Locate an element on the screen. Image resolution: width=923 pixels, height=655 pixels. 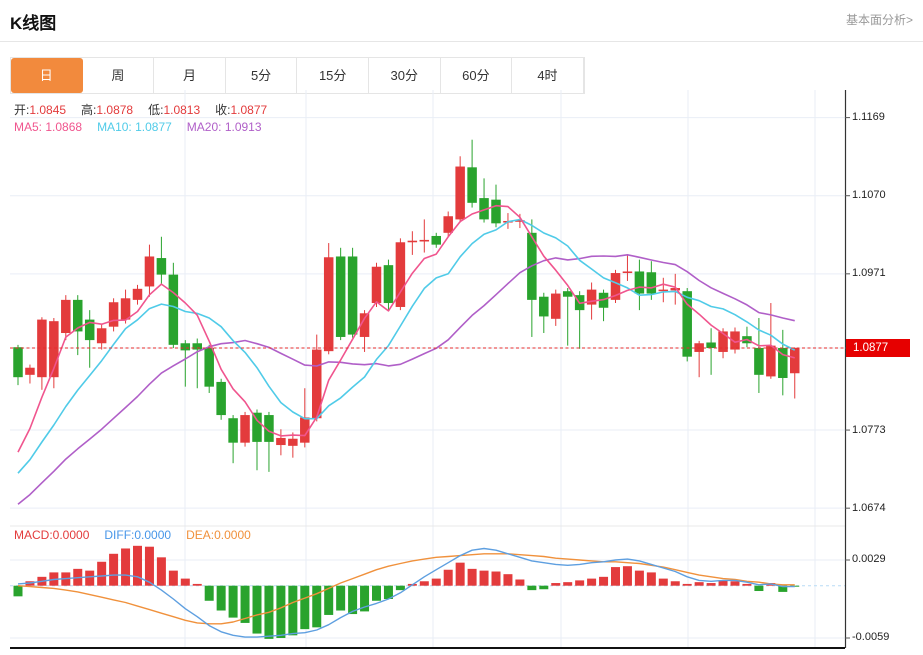
ma5-readout: MA5: 1.0868 is located at coordinates (48, 127).